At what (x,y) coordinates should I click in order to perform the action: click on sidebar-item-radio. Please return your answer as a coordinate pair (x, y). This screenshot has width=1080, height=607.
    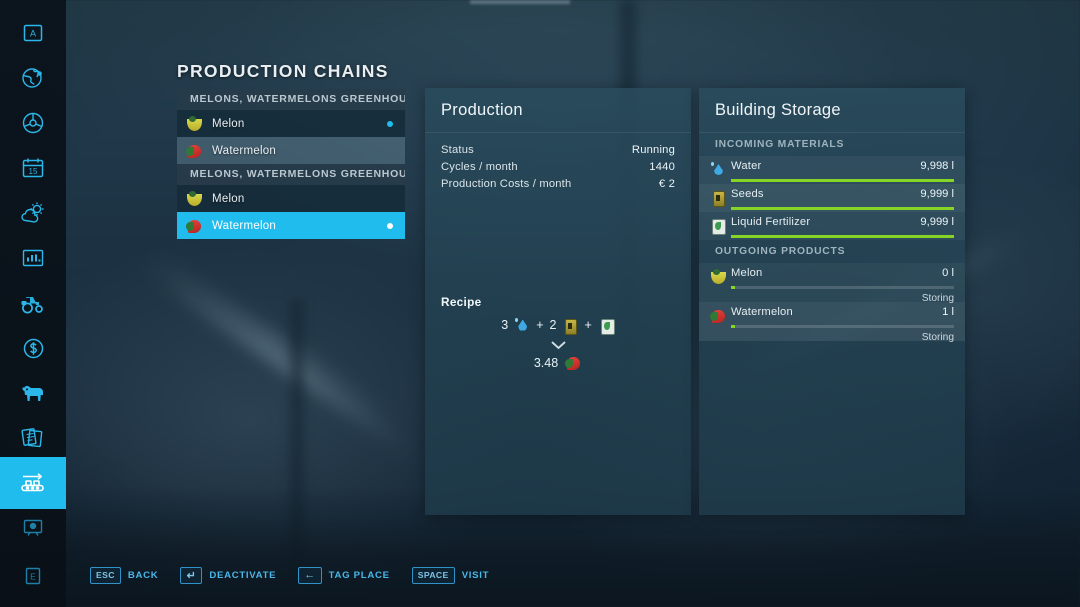
    Looking at the image, I should click on (33, 528).